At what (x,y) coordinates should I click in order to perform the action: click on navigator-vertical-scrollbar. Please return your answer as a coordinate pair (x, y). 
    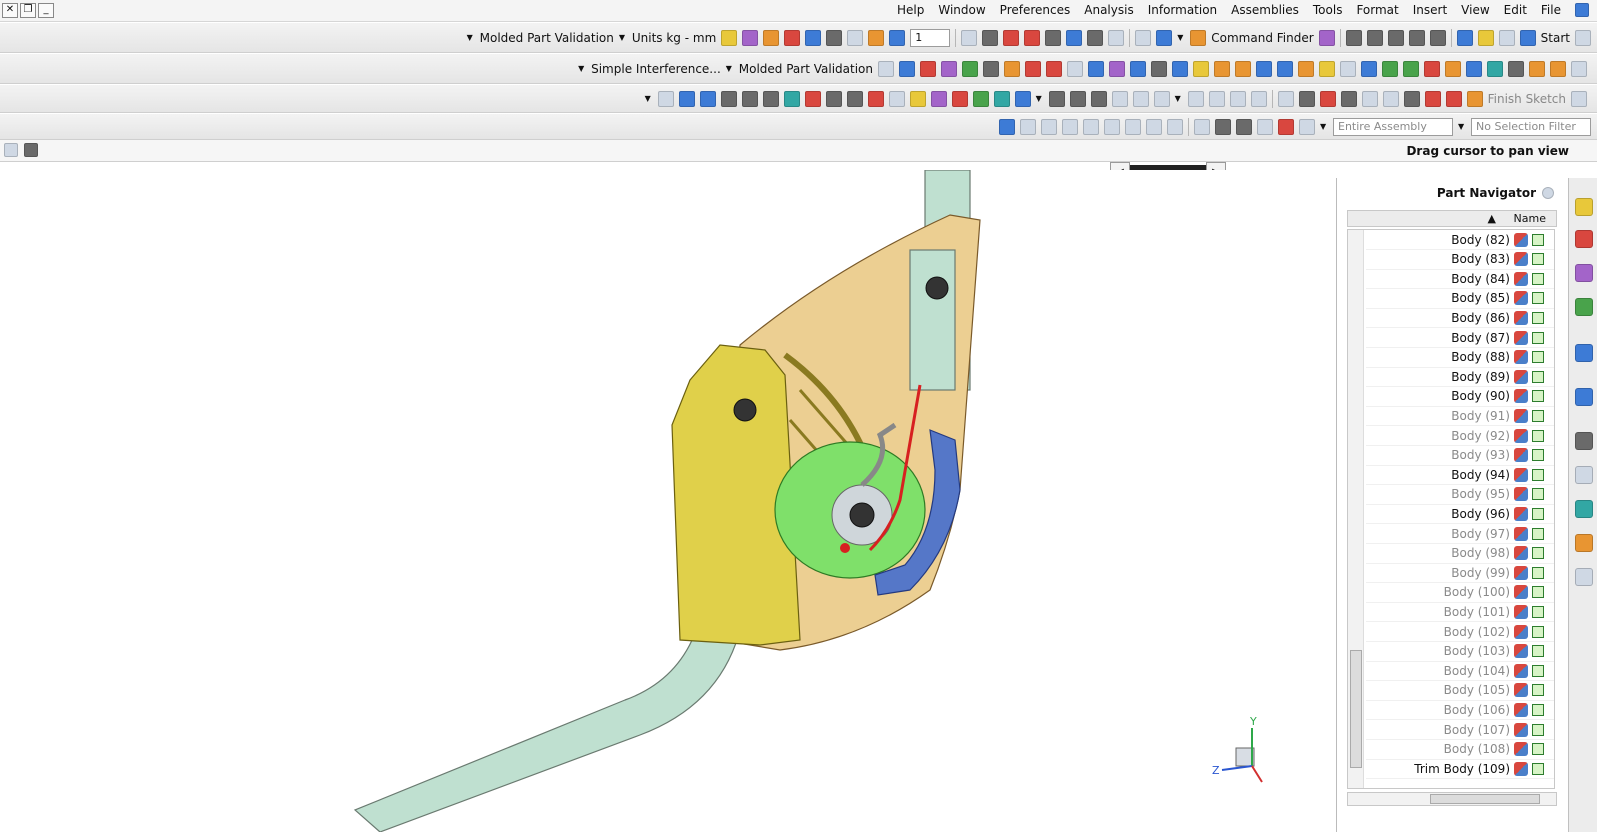
    Looking at the image, I should click on (1356, 509).